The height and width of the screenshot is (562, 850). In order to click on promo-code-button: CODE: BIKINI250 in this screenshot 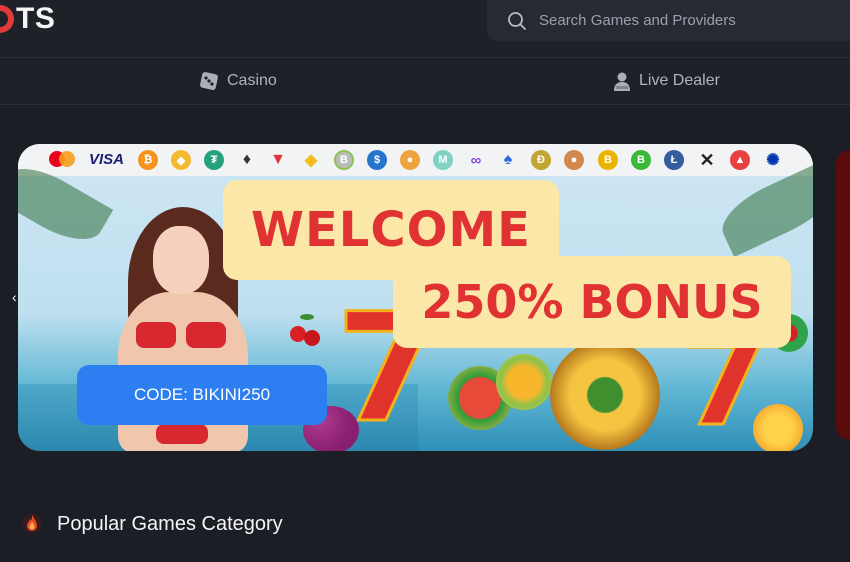, I will do `click(202, 395)`.